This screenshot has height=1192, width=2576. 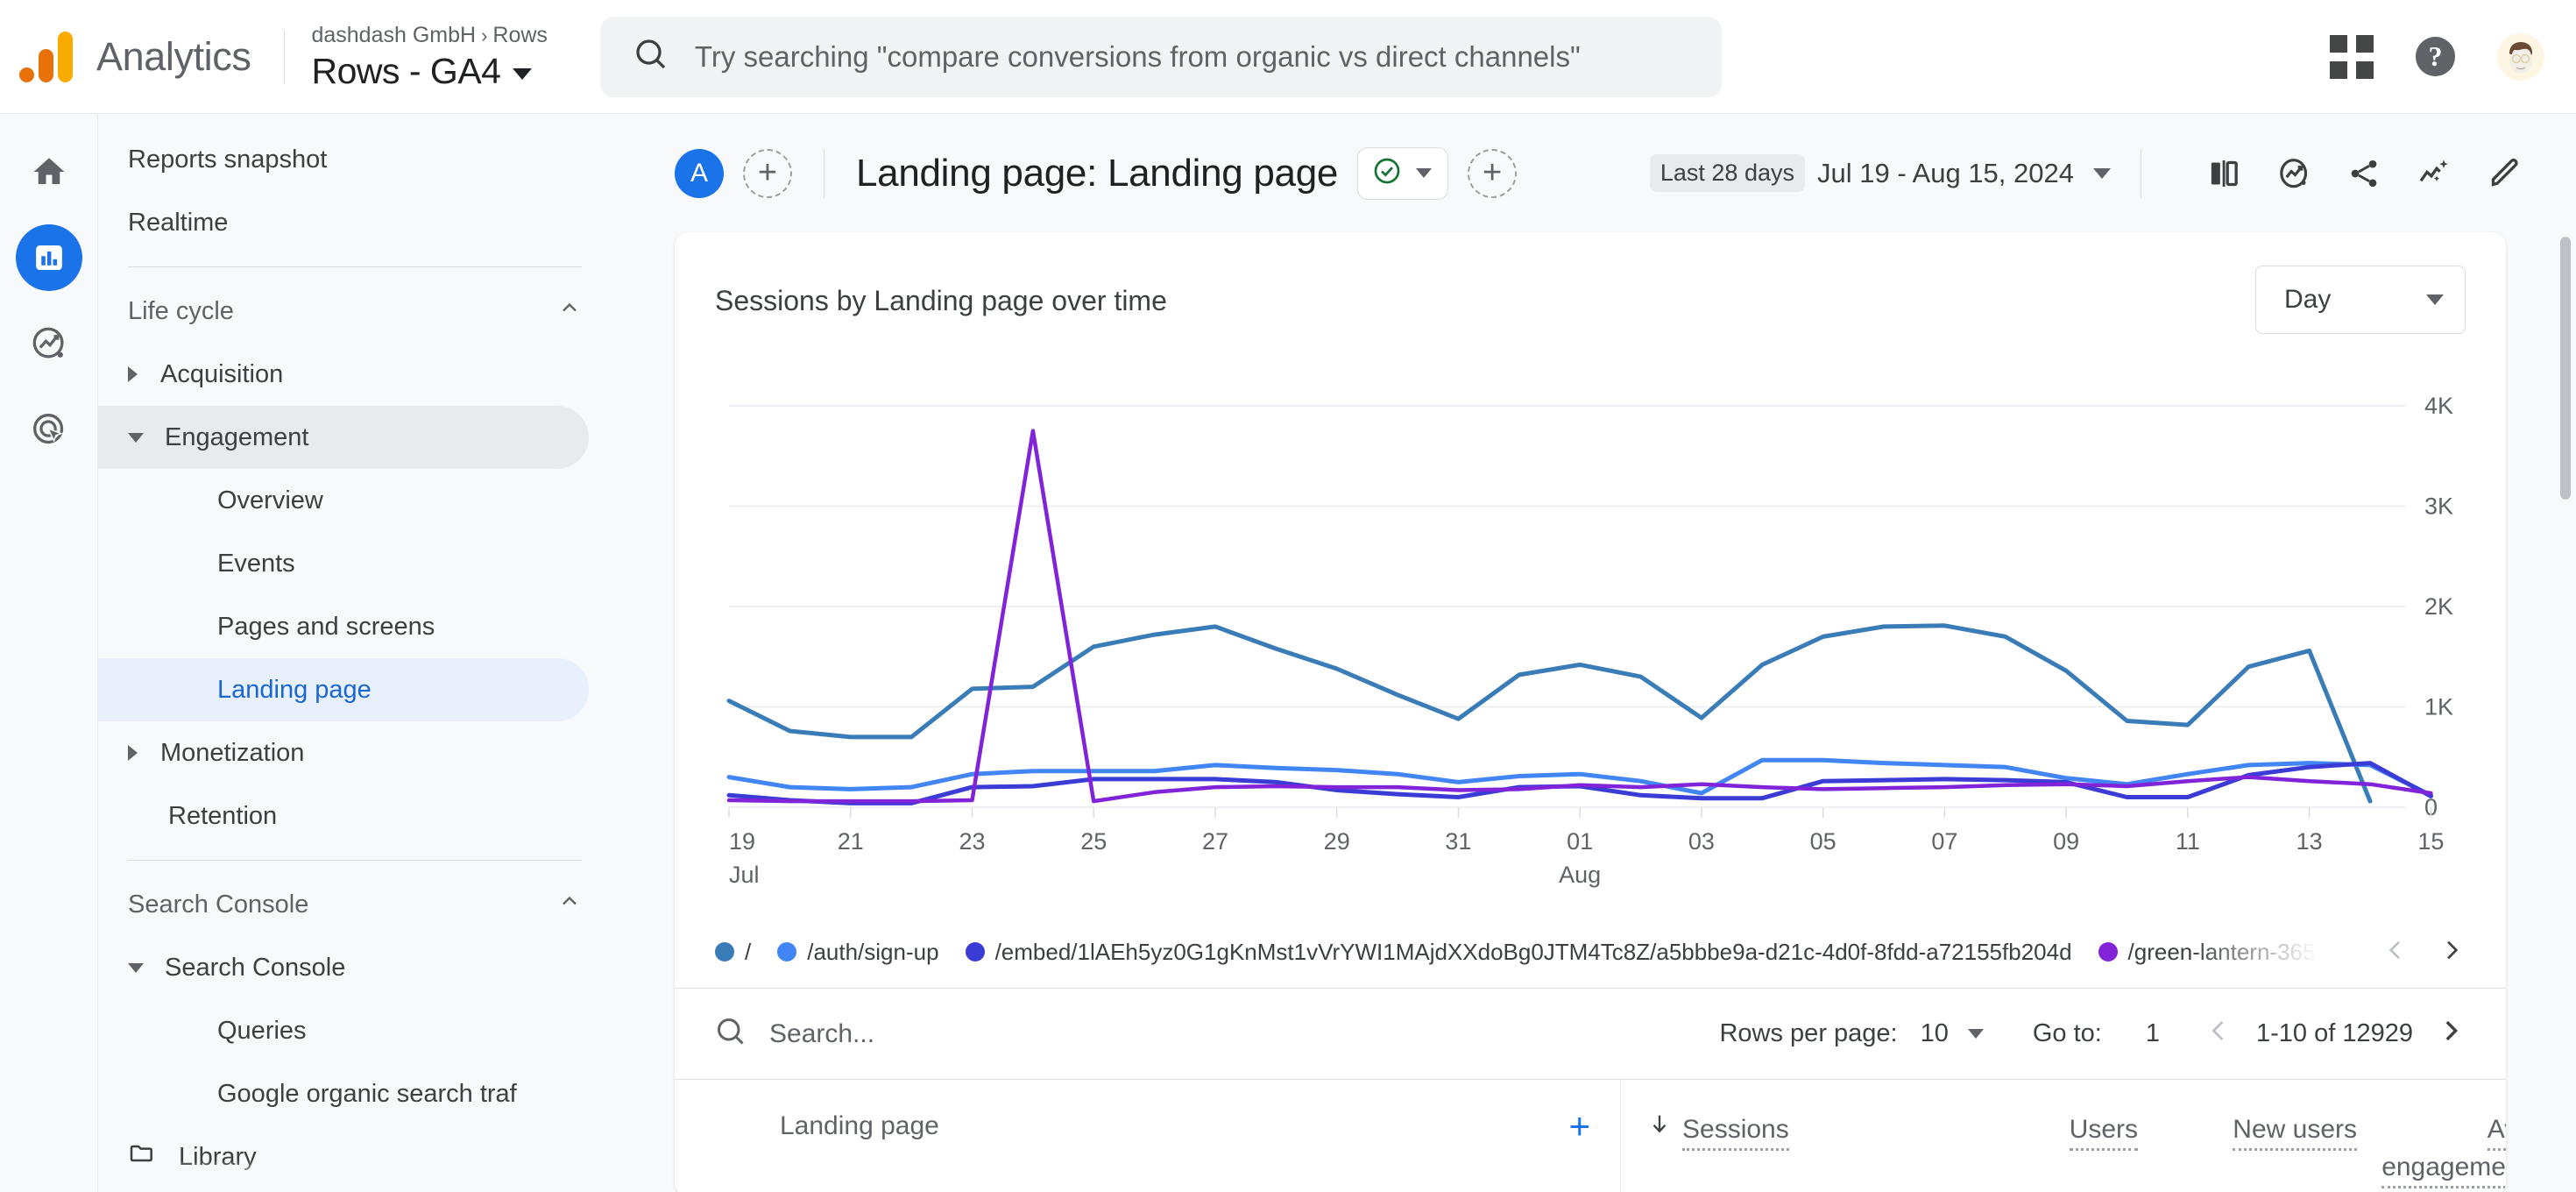 What do you see at coordinates (520, 35) in the screenshot?
I see `breadcrumb-property: Rows` at bounding box center [520, 35].